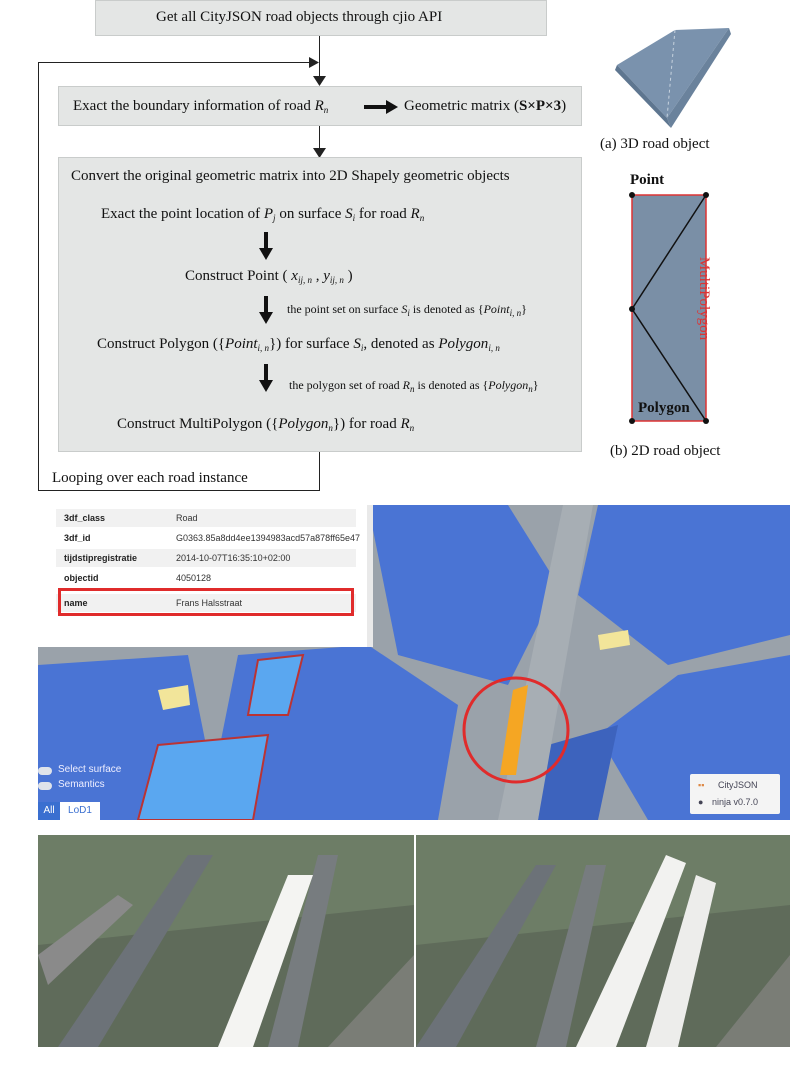 The height and width of the screenshot is (1077, 800). Describe the element at coordinates (735, 802) in the screenshot. I see `brand-version: ninja v0.7.0` at that location.